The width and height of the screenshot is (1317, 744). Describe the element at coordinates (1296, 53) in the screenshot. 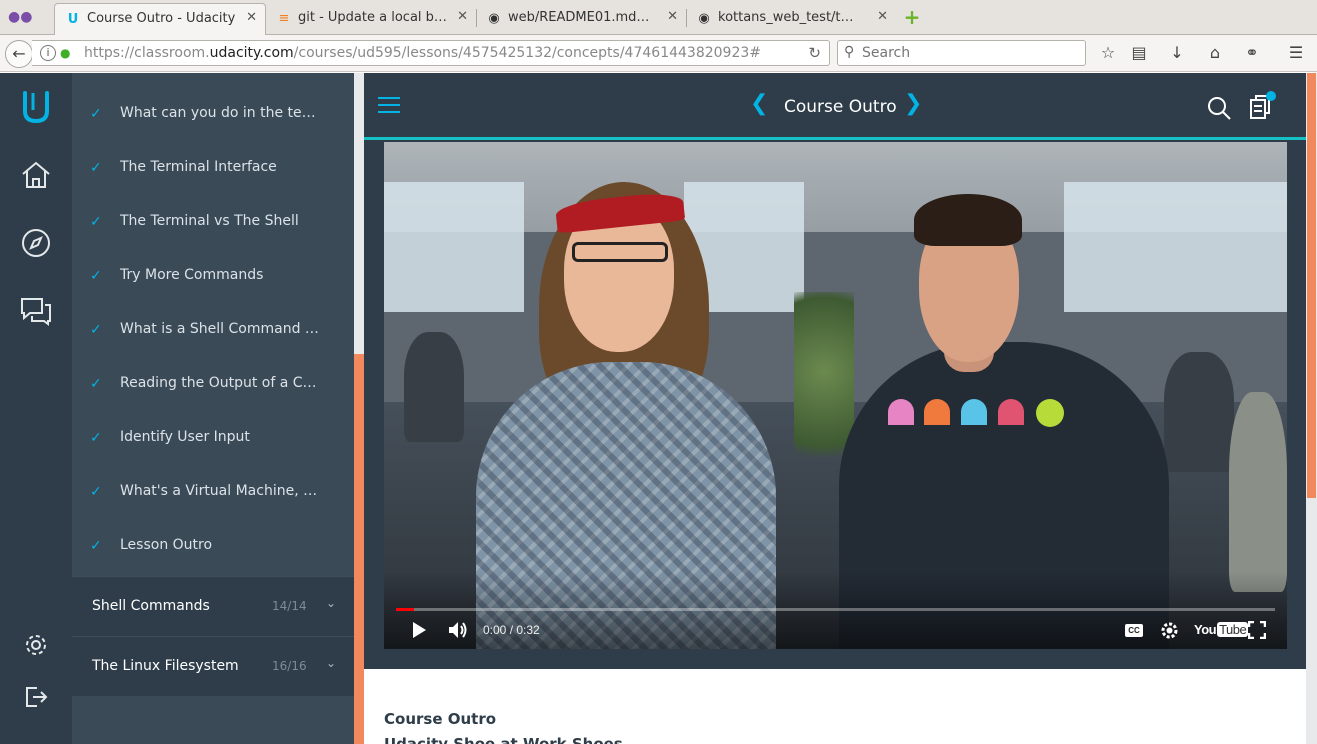

I see `menu-icon: ☰` at that location.